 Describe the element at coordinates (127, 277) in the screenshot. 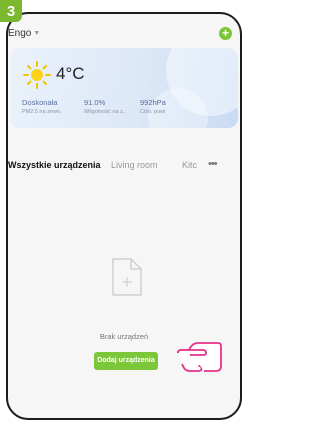

I see `empty-file-icon` at that location.